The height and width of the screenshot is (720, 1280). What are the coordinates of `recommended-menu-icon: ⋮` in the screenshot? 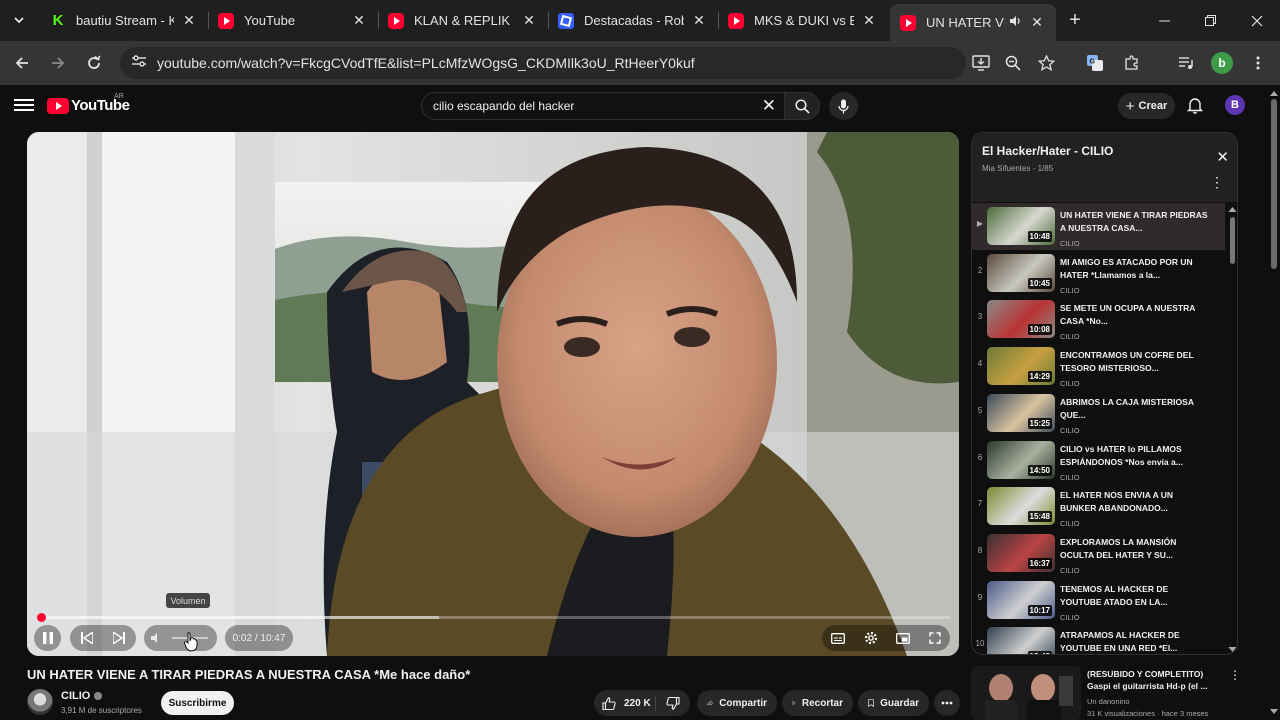 It's located at (1235, 675).